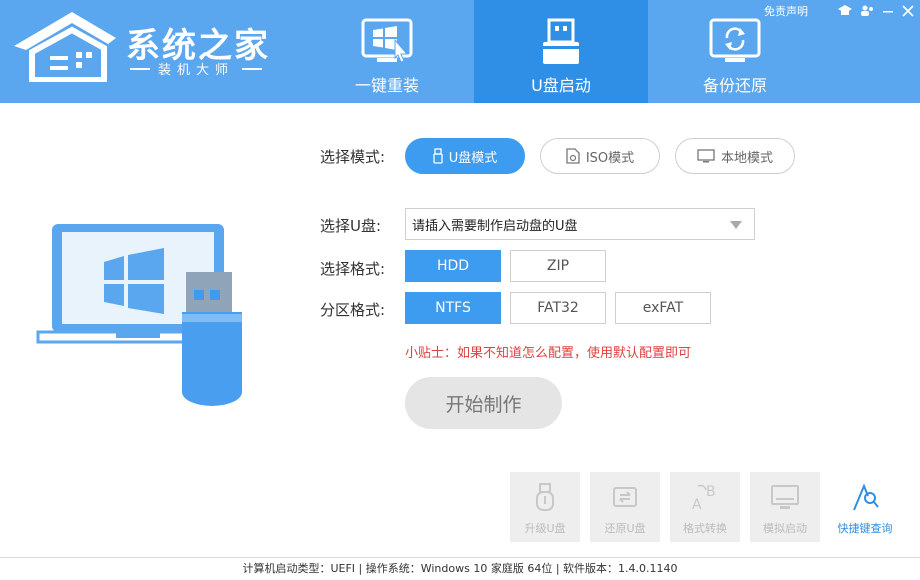 This screenshot has width=920, height=580. I want to click on minimize-icon, so click(888, 11).